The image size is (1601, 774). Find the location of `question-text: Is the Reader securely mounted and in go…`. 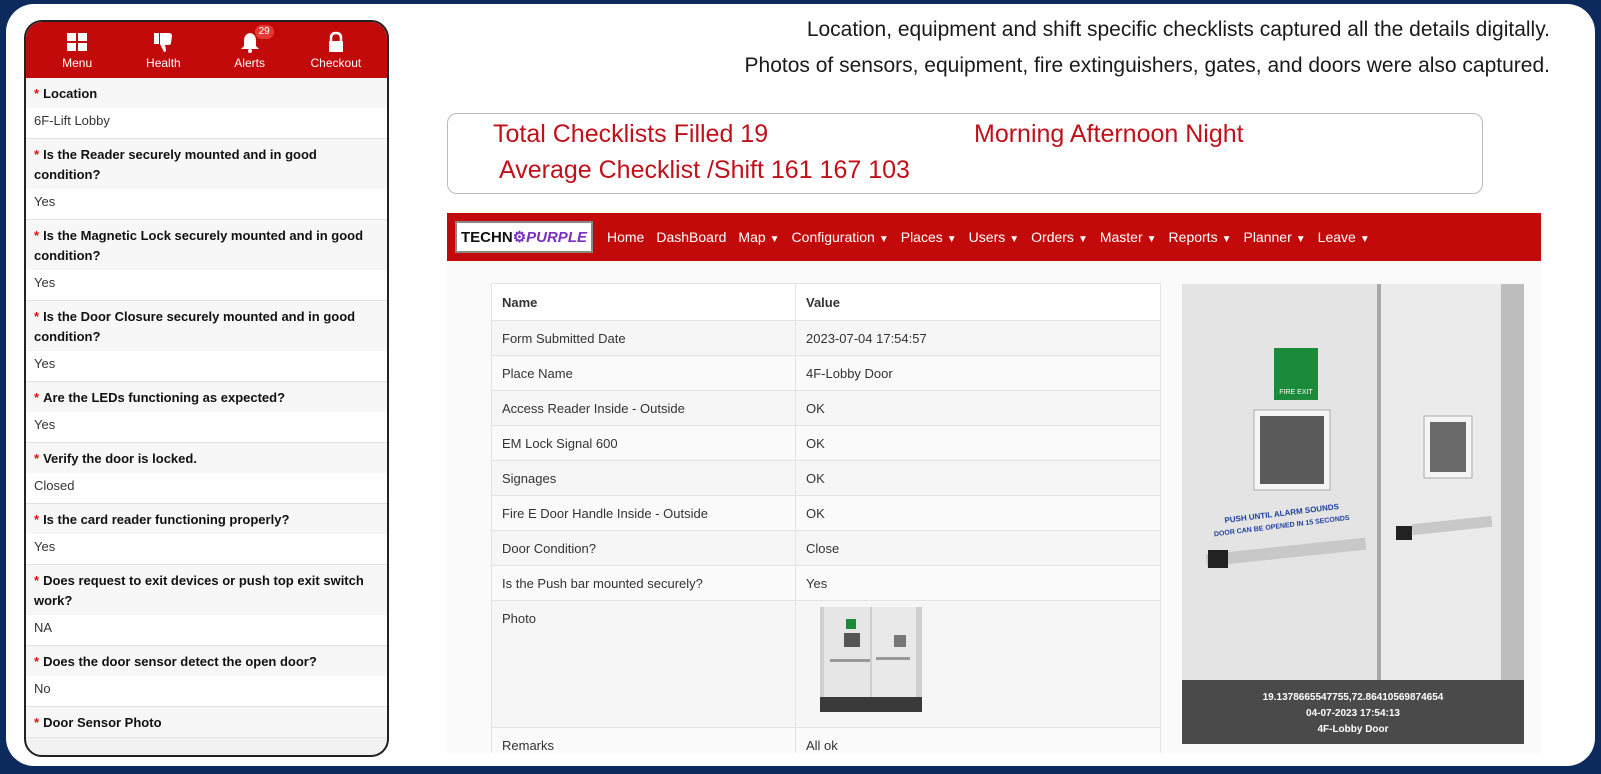

question-text: Is the Reader securely mounted and in go… is located at coordinates (175, 164).